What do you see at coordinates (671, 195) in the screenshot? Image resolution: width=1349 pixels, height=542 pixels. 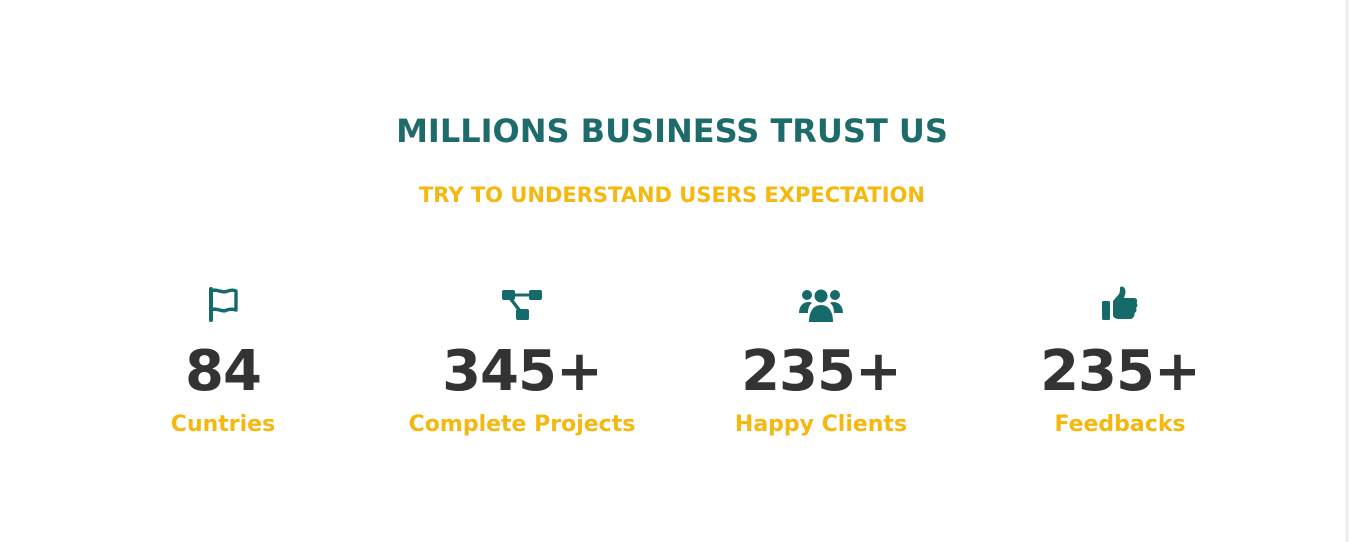 I see `section-subtitle: TRY TO UNDERSTAND USERS EXPECTATION` at bounding box center [671, 195].